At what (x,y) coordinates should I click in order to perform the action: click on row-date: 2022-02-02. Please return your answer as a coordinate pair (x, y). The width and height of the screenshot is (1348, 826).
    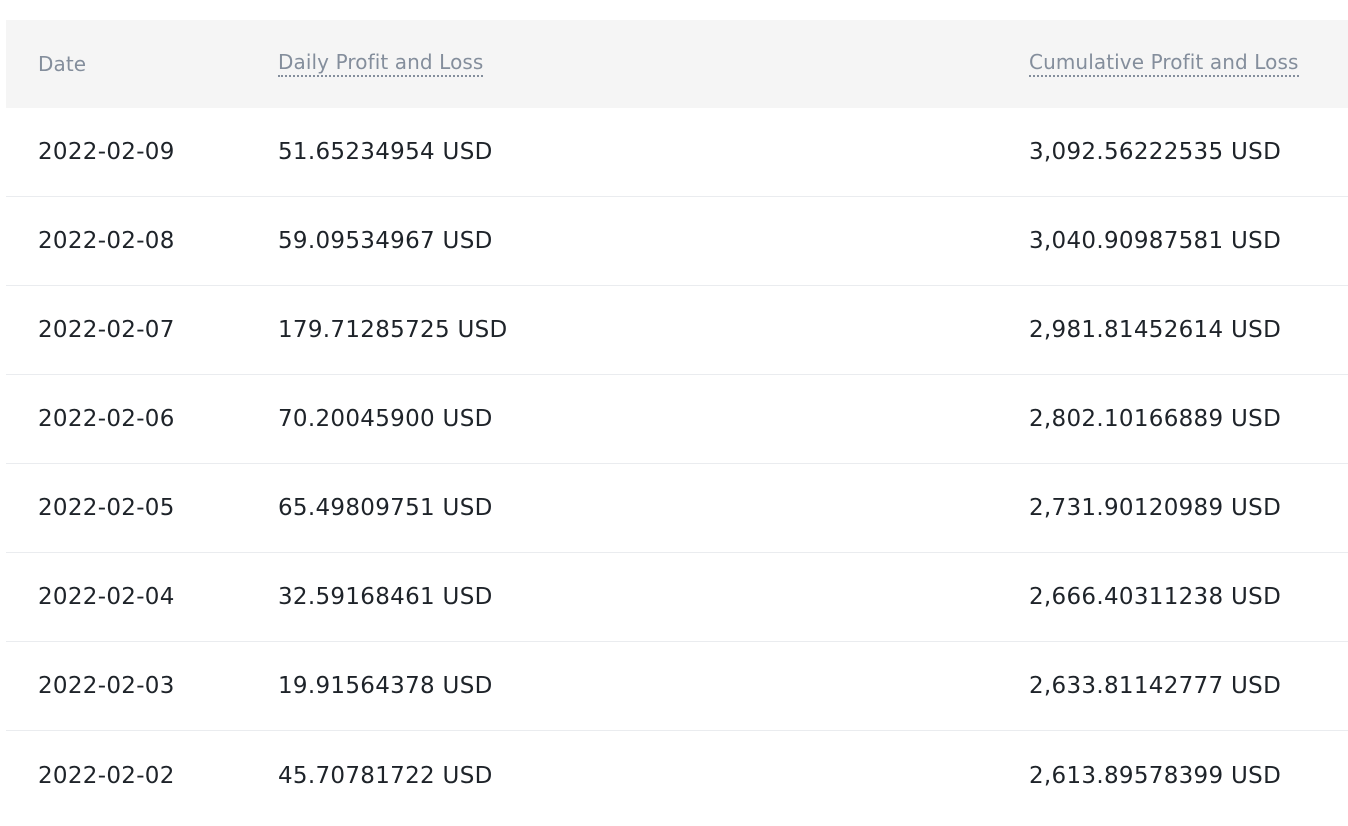
    Looking at the image, I should click on (106, 775).